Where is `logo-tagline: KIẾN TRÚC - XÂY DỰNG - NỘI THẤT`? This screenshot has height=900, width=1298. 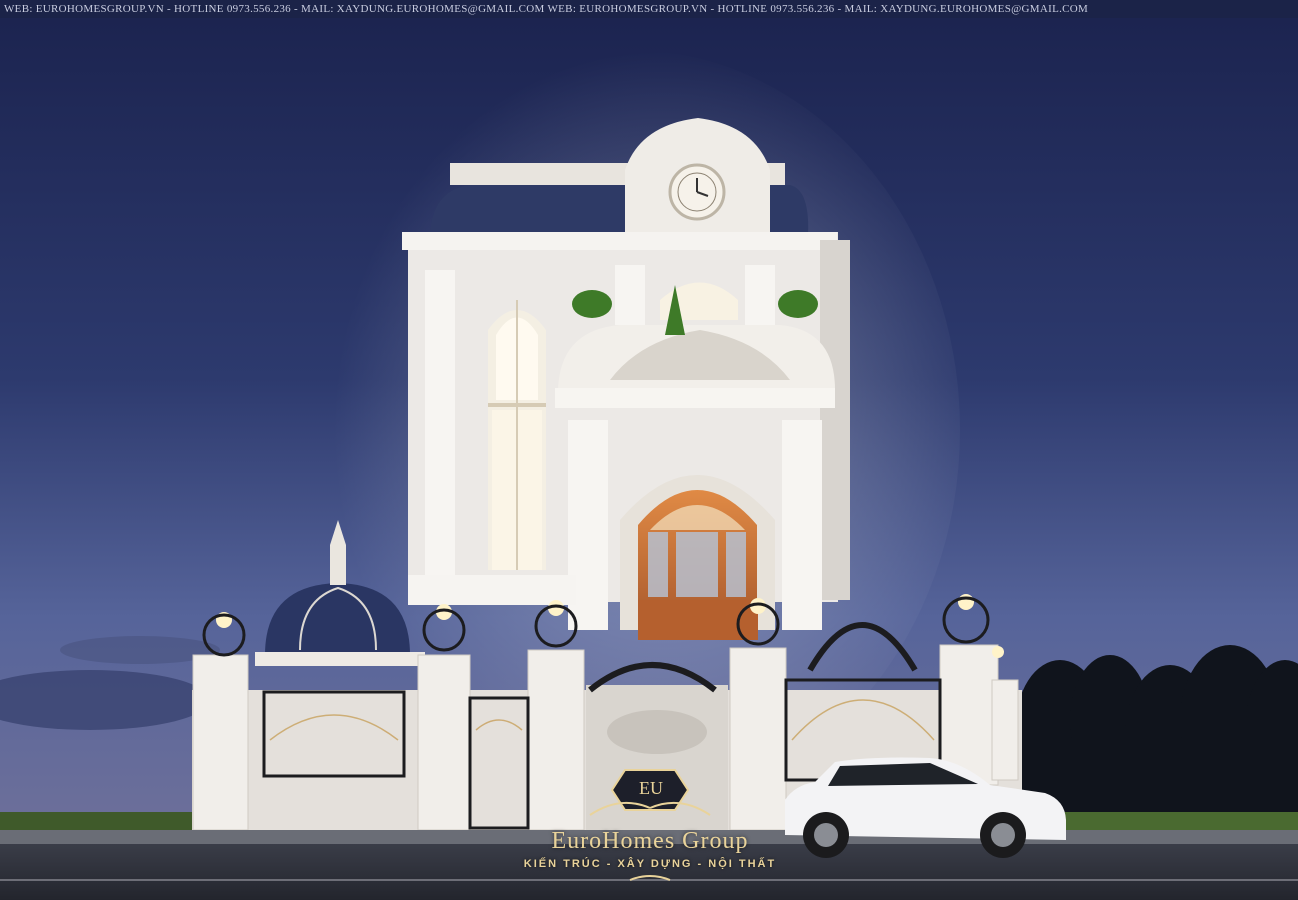
logo-tagline: KIẾN TRÚC - XÂY DỰNG - NỘI THẤT is located at coordinates (650, 864).